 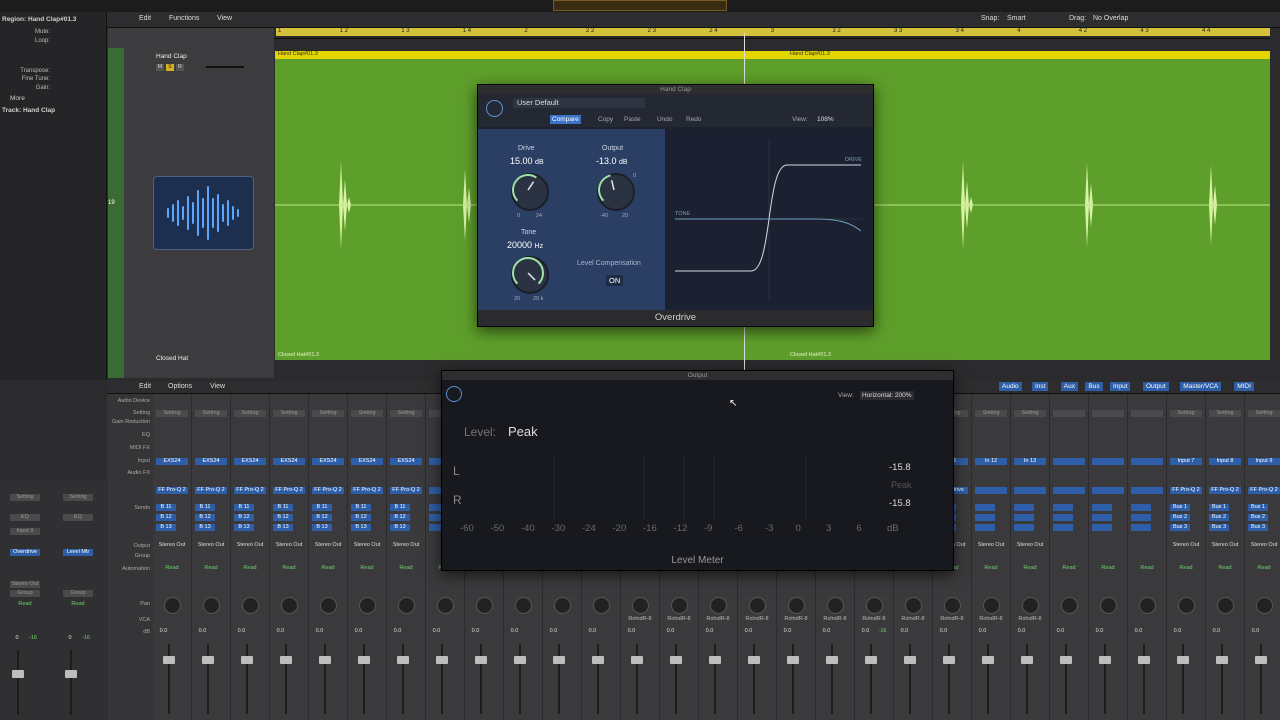 What do you see at coordinates (17, 98) in the screenshot?
I see `more-toggle: More` at bounding box center [17, 98].